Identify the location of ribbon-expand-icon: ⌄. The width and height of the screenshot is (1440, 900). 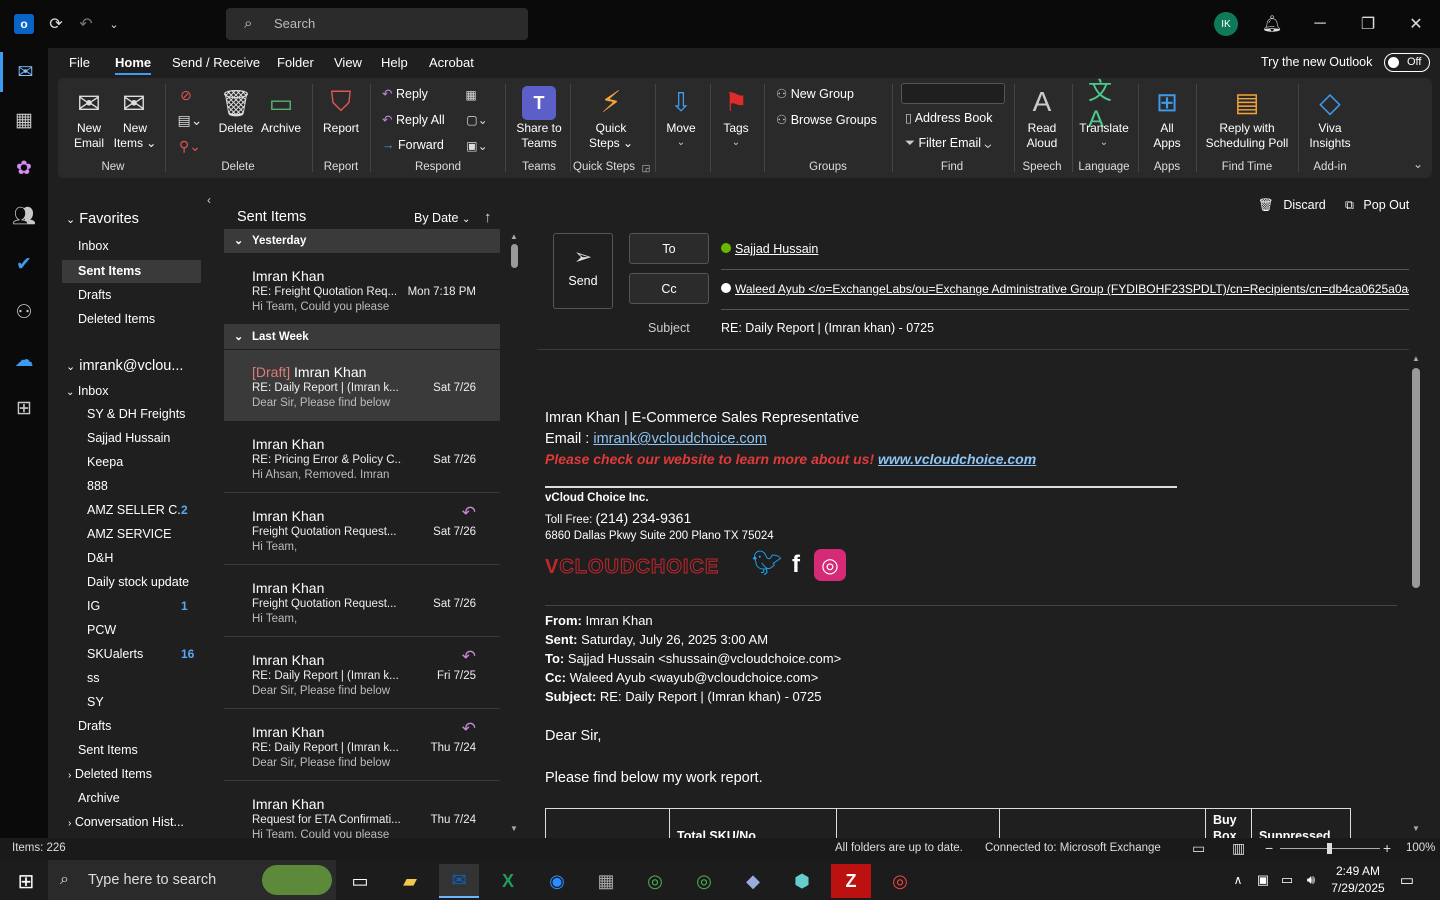
(1418, 164).